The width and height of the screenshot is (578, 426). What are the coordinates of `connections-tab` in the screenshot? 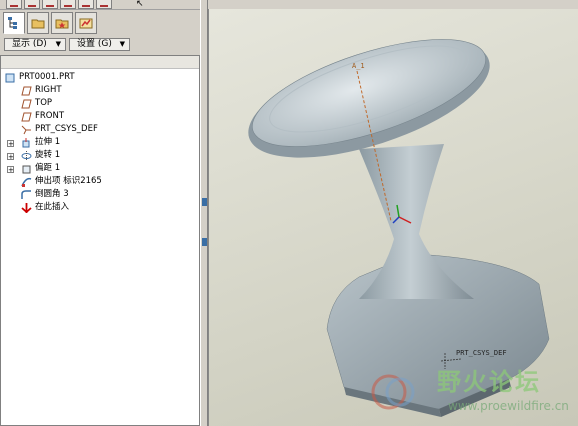 It's located at (86, 23).